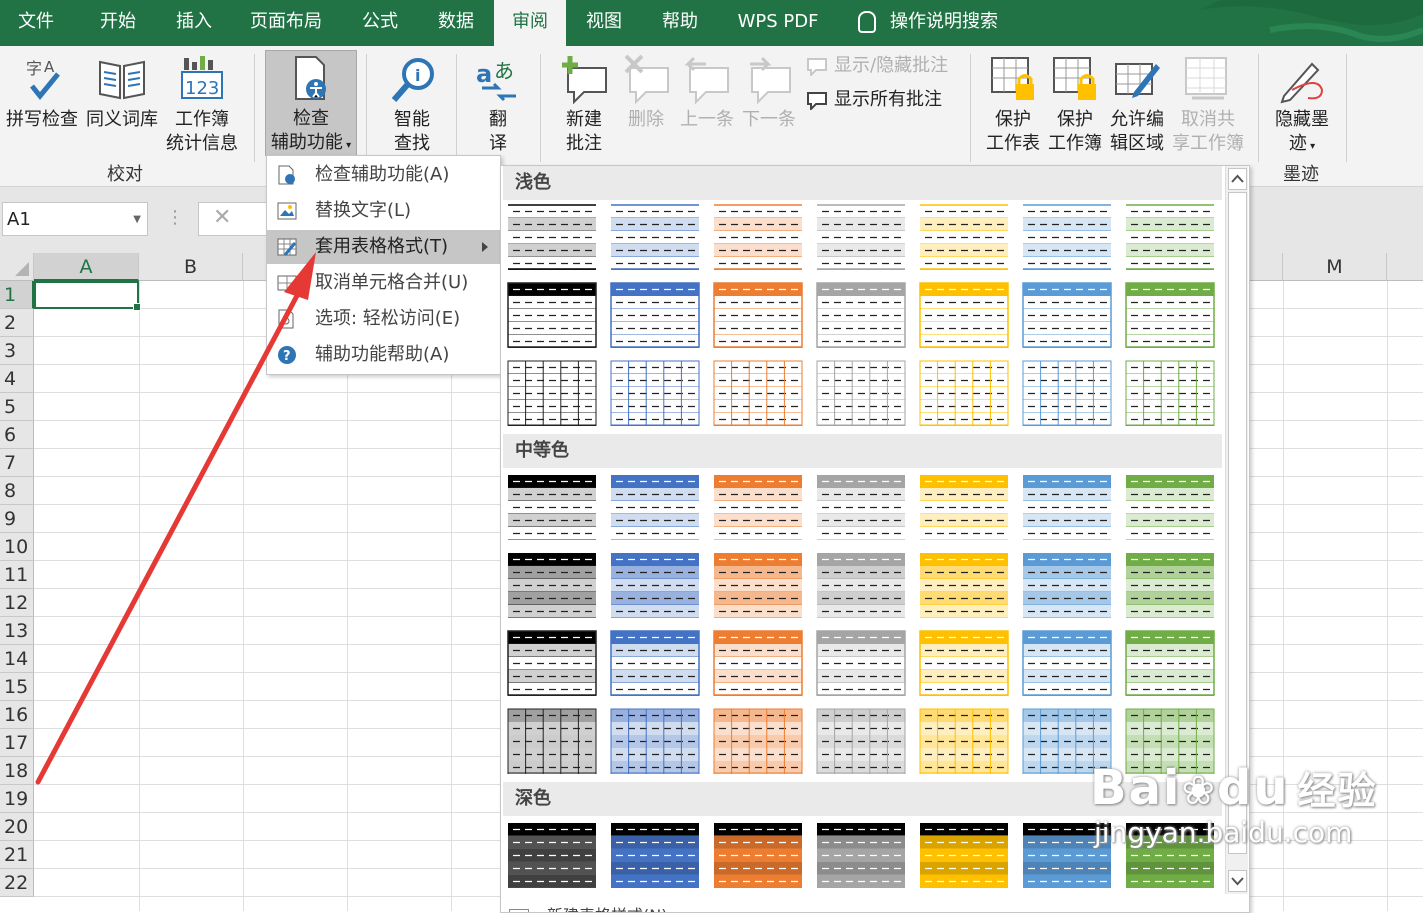 Image resolution: width=1423 pixels, height=913 pixels. What do you see at coordinates (1075, 104) in the screenshot?
I see `protect-workbook-button: 保护 工作簿` at bounding box center [1075, 104].